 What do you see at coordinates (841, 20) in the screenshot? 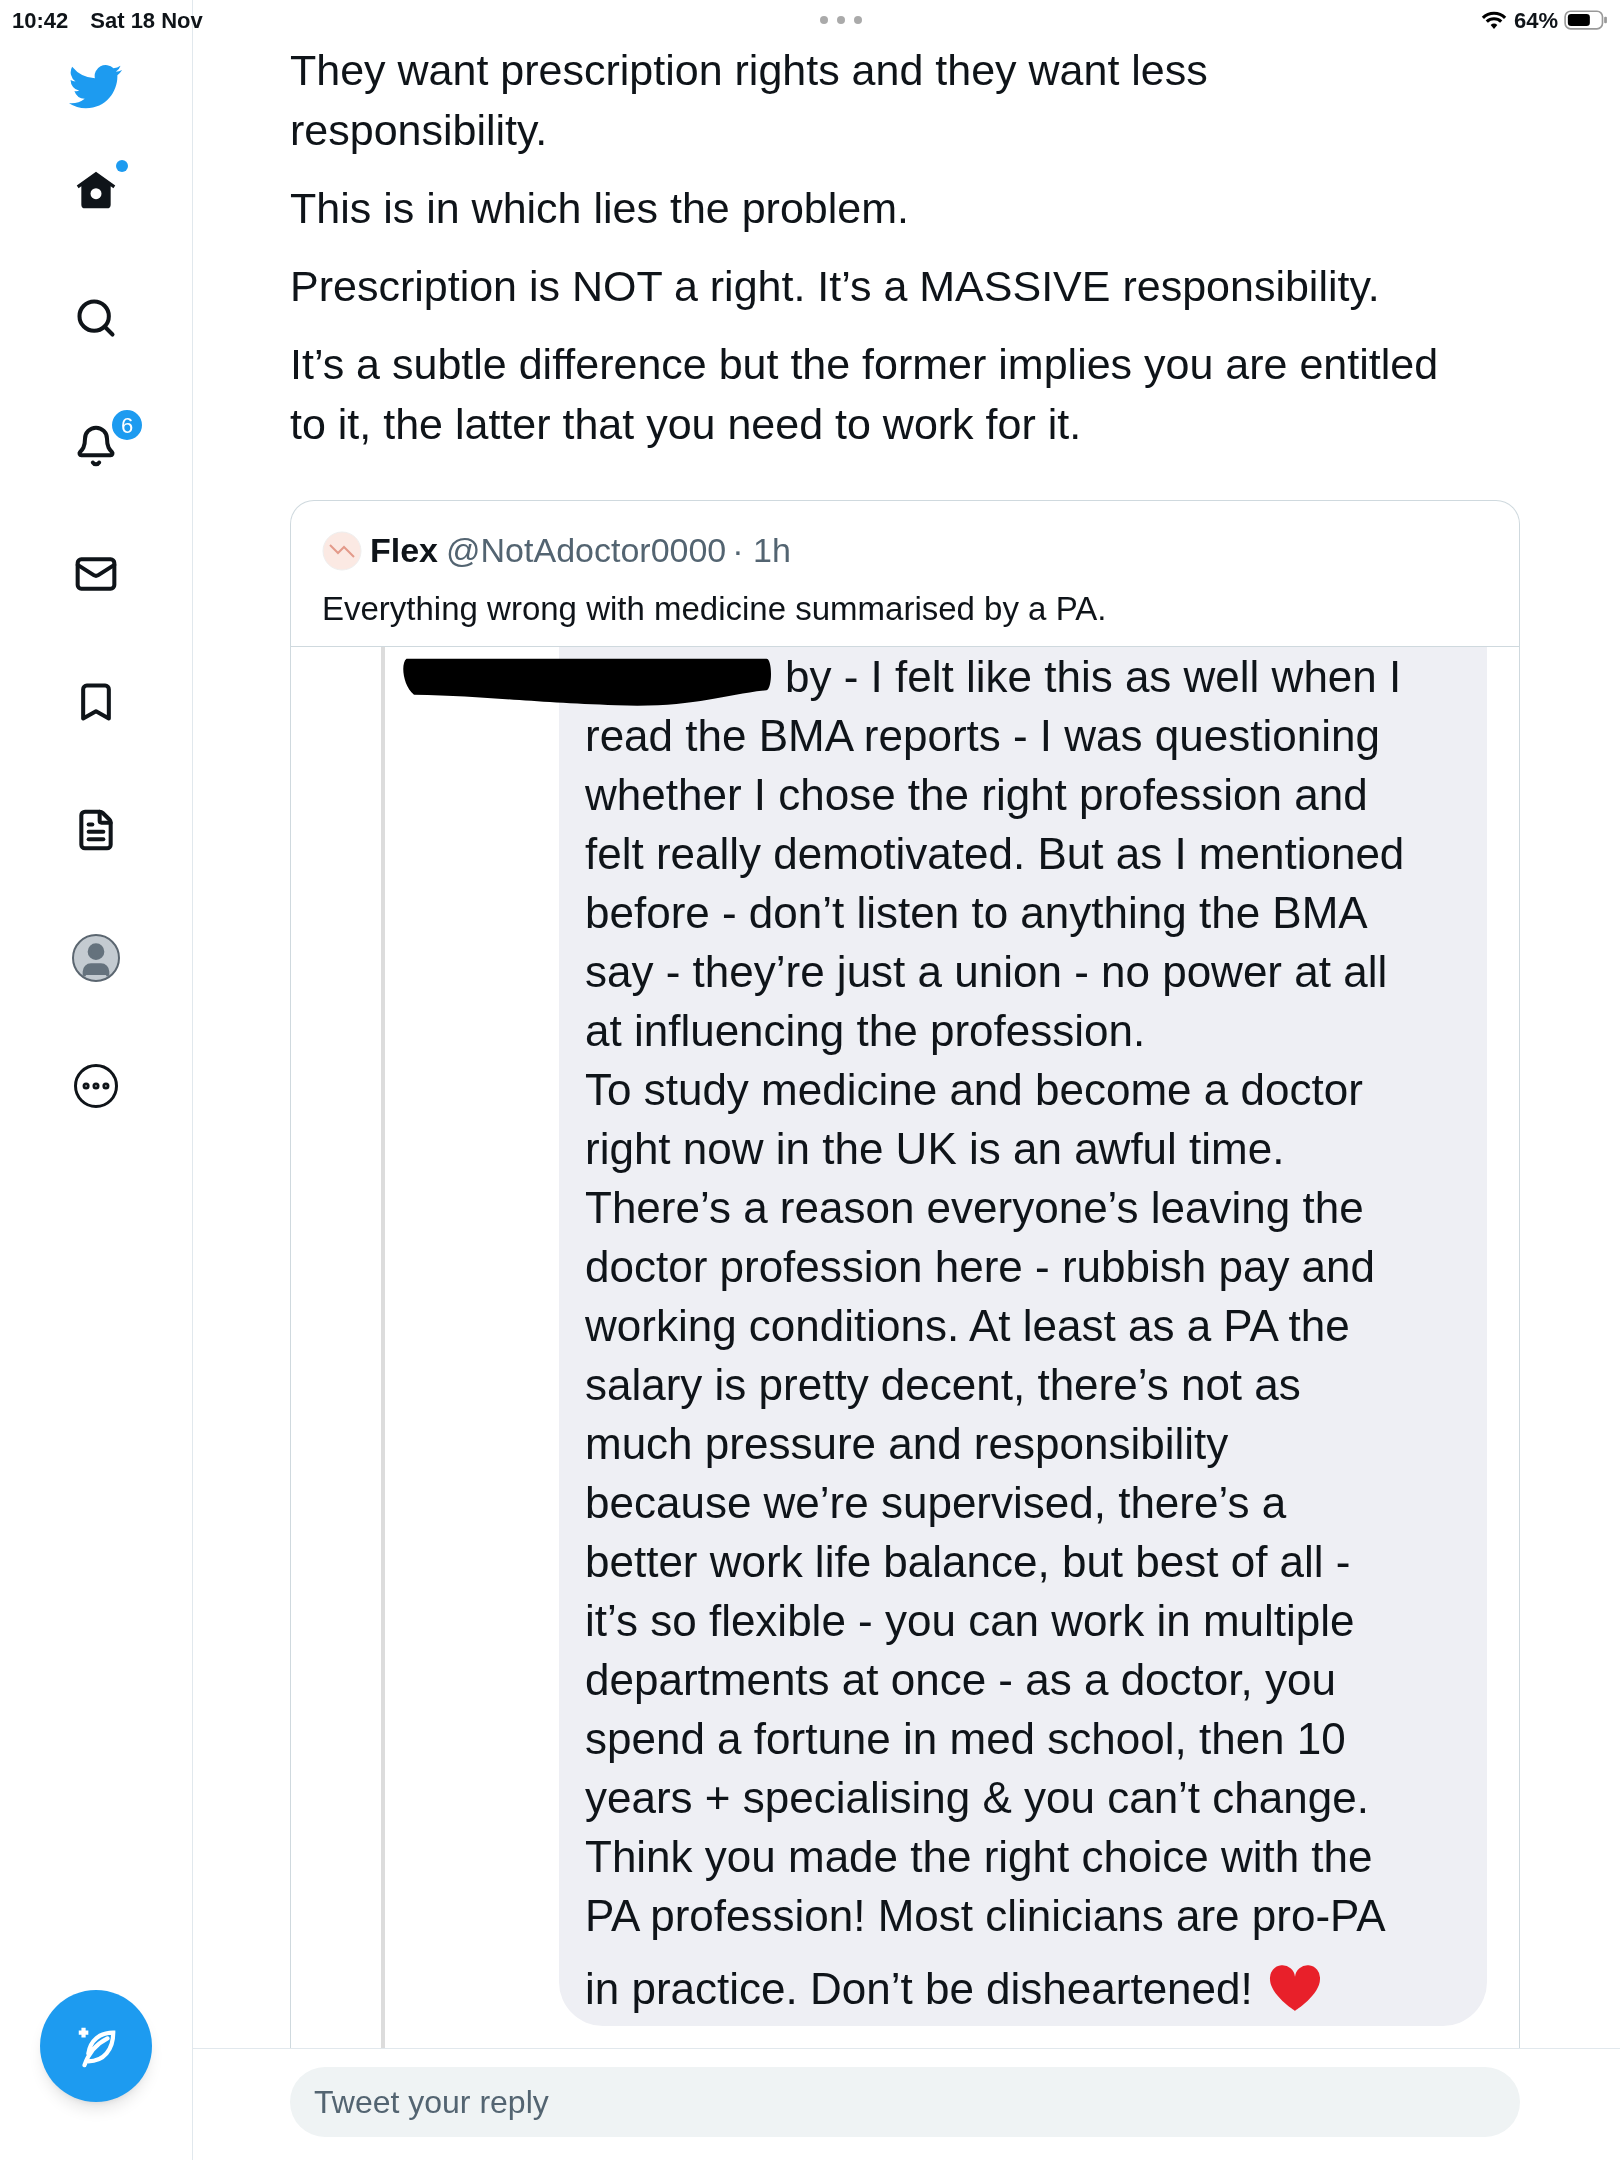
I see `dots-icon` at bounding box center [841, 20].